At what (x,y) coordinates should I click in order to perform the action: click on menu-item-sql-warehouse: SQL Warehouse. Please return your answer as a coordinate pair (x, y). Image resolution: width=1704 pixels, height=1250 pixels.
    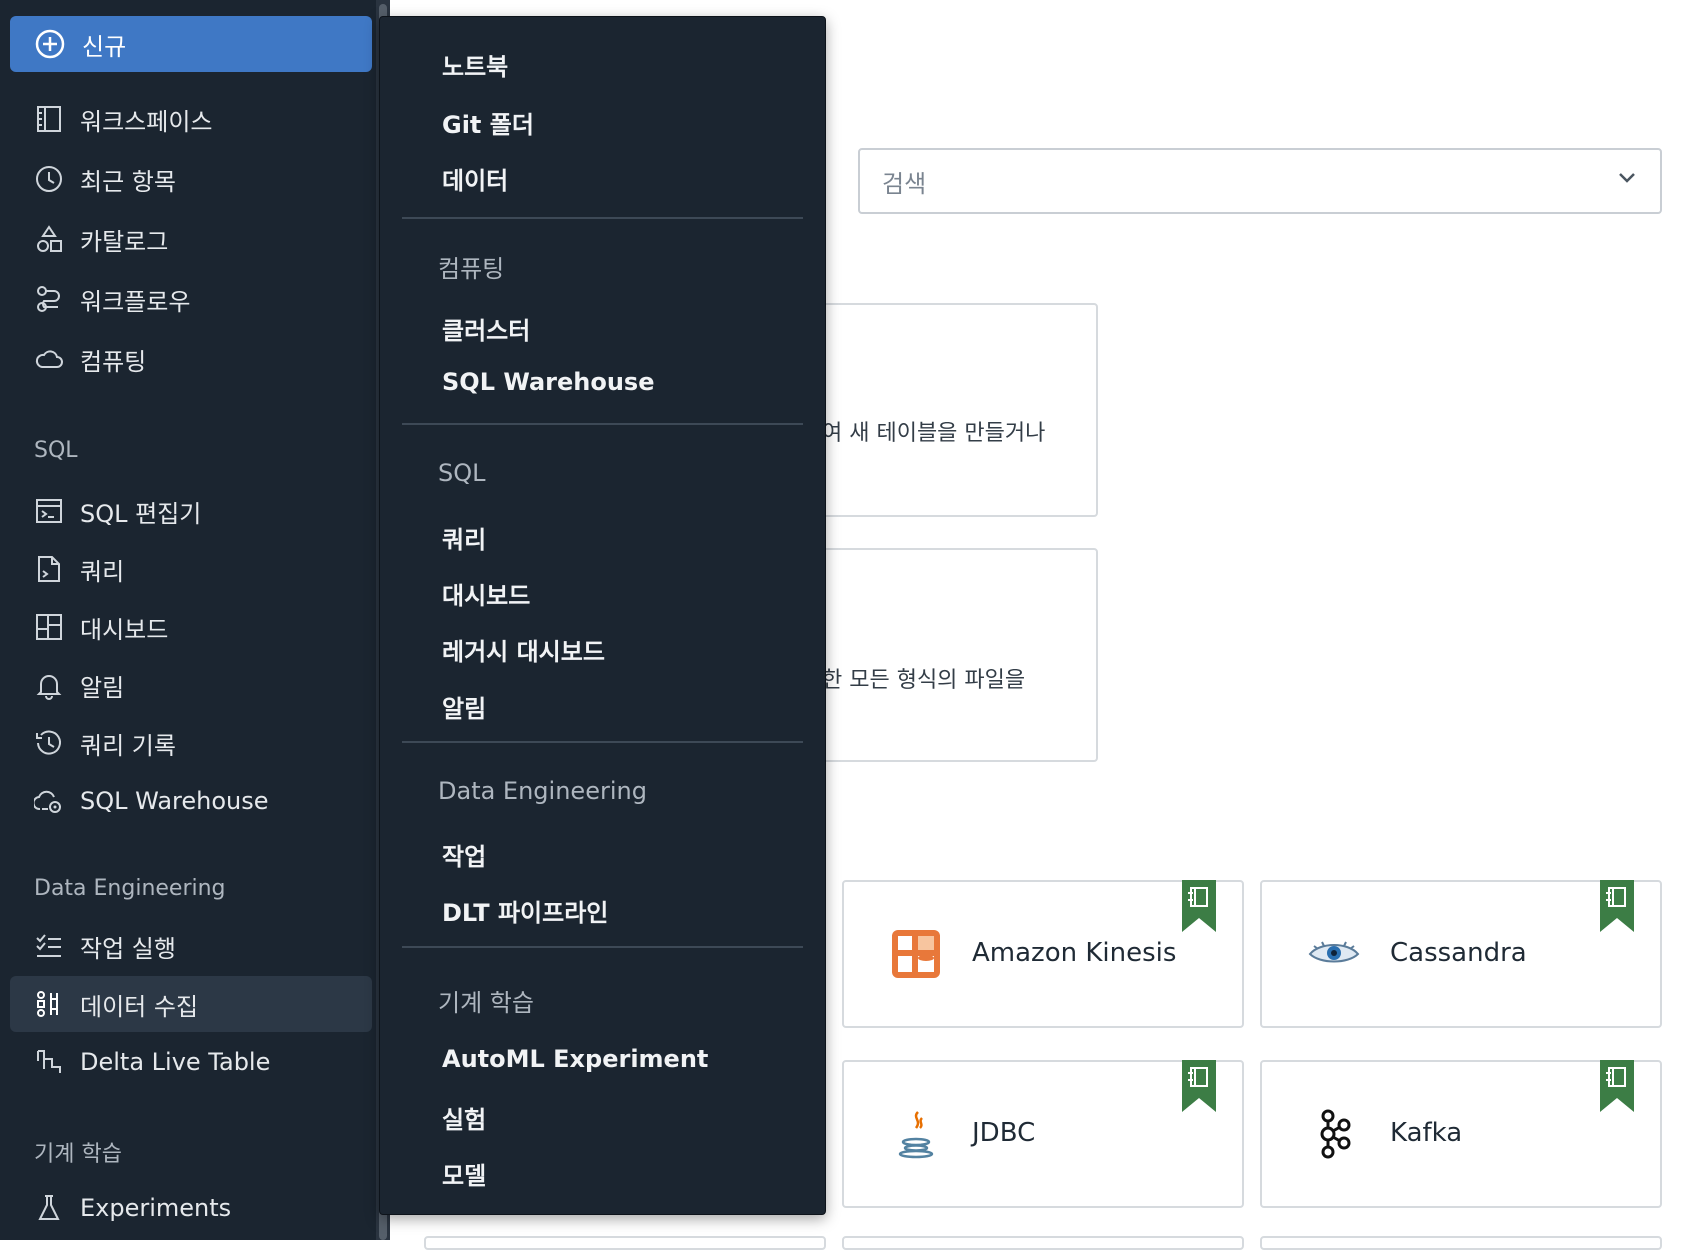
    Looking at the image, I should click on (548, 382).